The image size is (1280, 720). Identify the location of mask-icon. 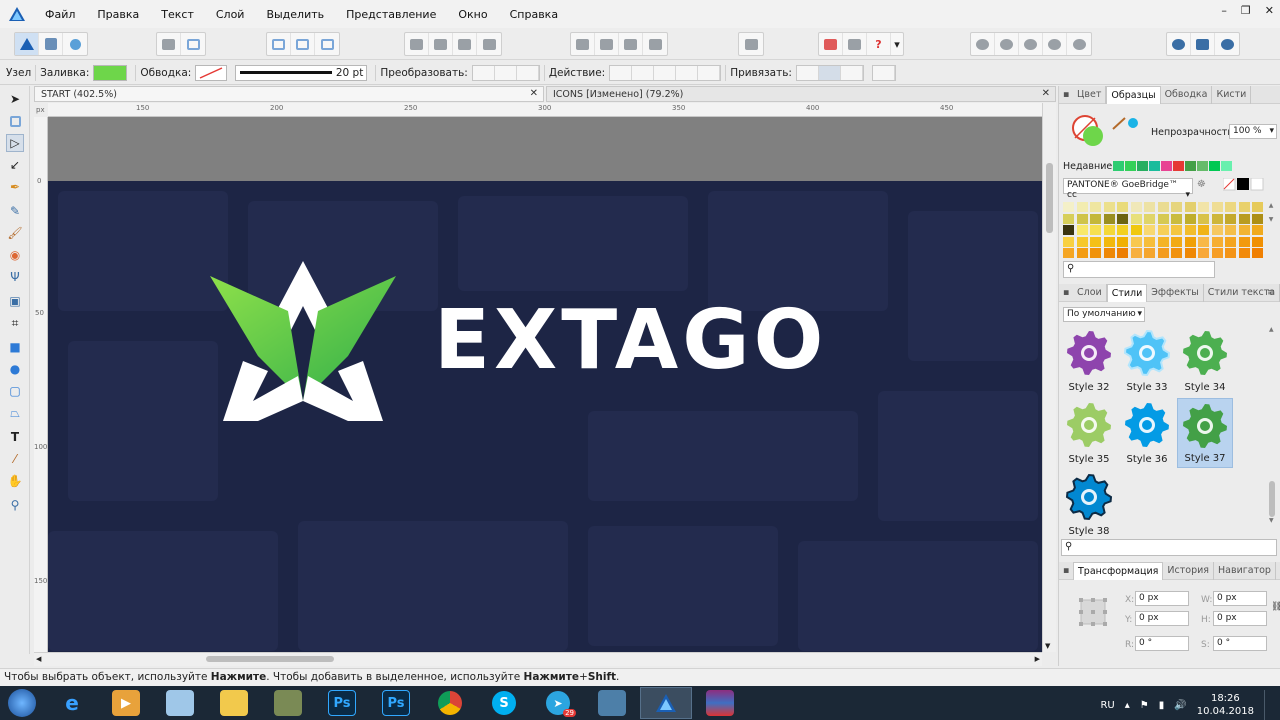
(855, 44).